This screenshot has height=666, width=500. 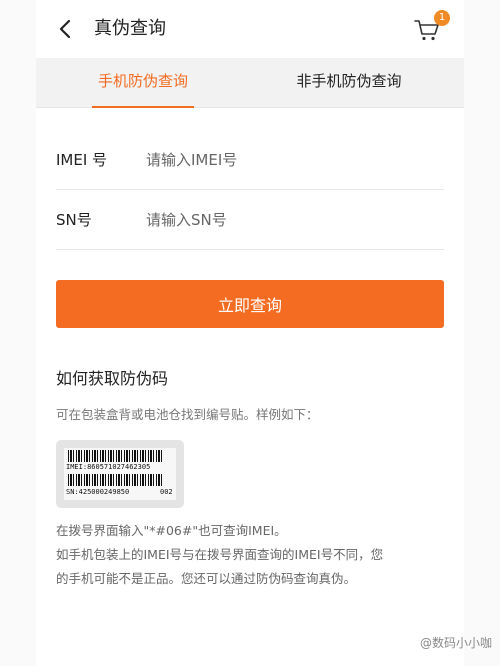 I want to click on barcode-sample-image: IMEI:860571027462305 SN:425000249850 002, so click(x=120, y=474).